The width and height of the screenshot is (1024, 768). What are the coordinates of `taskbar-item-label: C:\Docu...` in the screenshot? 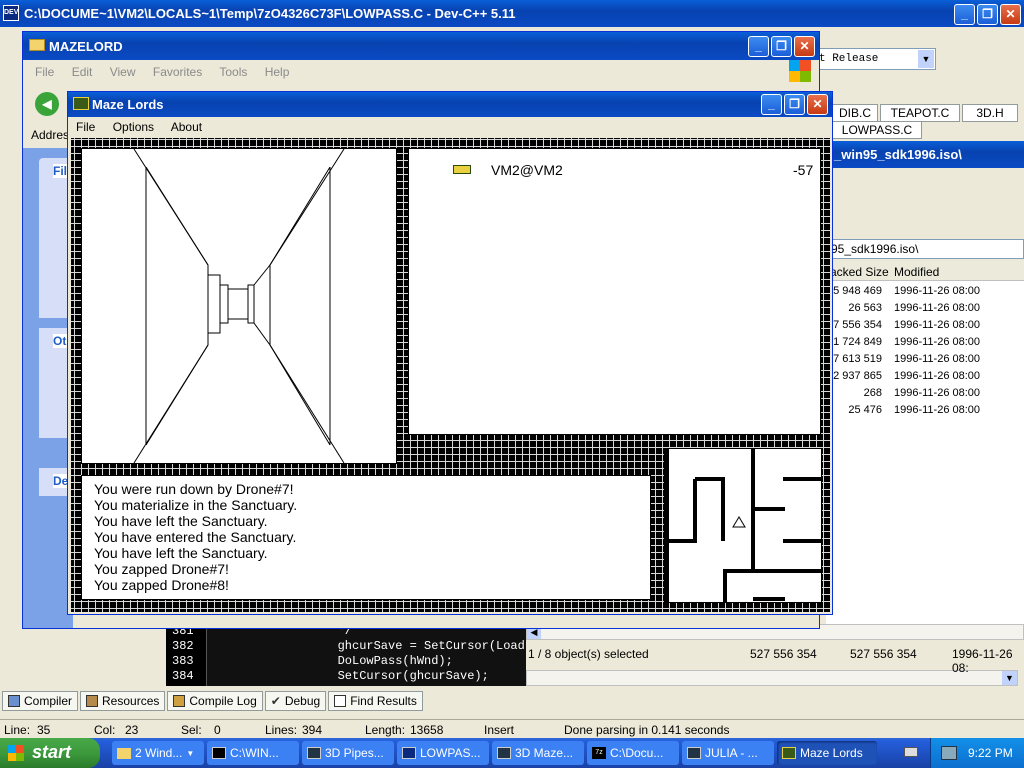 It's located at (637, 753).